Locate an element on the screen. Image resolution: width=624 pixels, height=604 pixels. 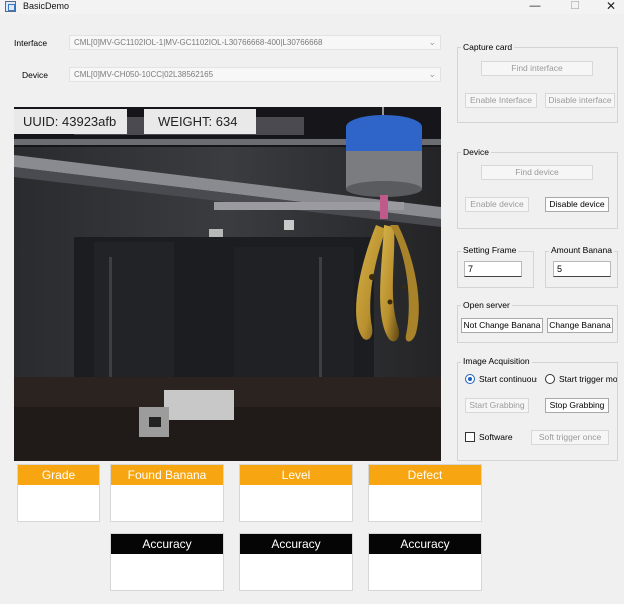
grade-card-title: Grade is located at coordinates (58, 475).